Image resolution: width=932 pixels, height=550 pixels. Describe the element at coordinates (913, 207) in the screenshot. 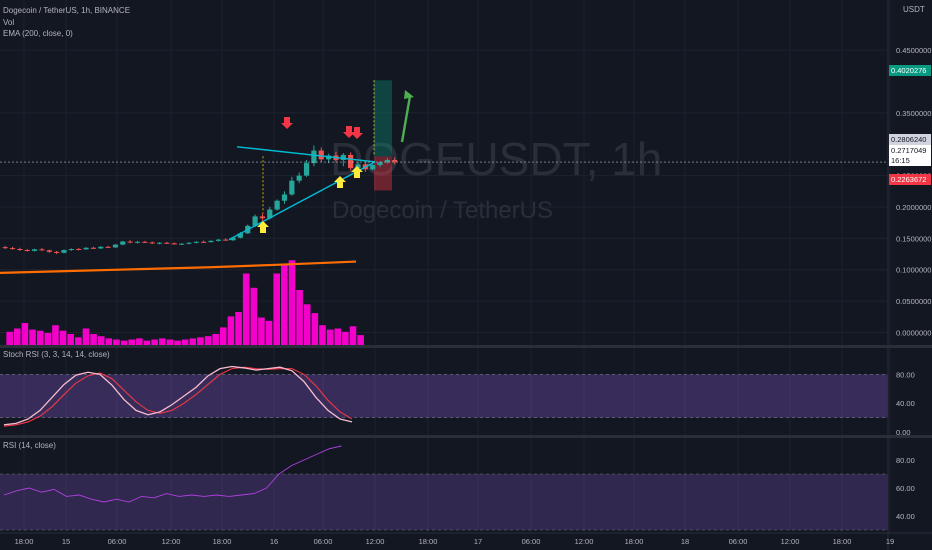

I see `price-tick-label: 0.2000000` at that location.